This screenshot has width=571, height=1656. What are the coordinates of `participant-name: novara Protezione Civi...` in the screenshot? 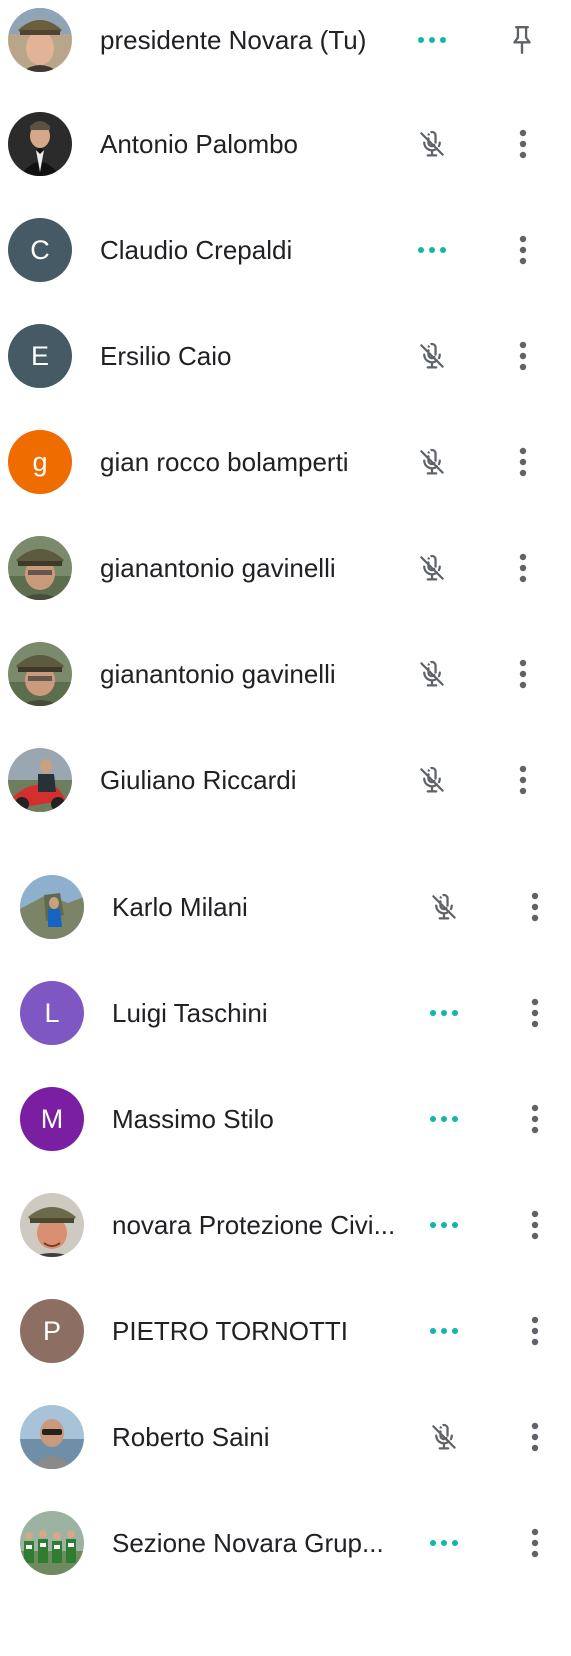 It's located at (254, 1225).